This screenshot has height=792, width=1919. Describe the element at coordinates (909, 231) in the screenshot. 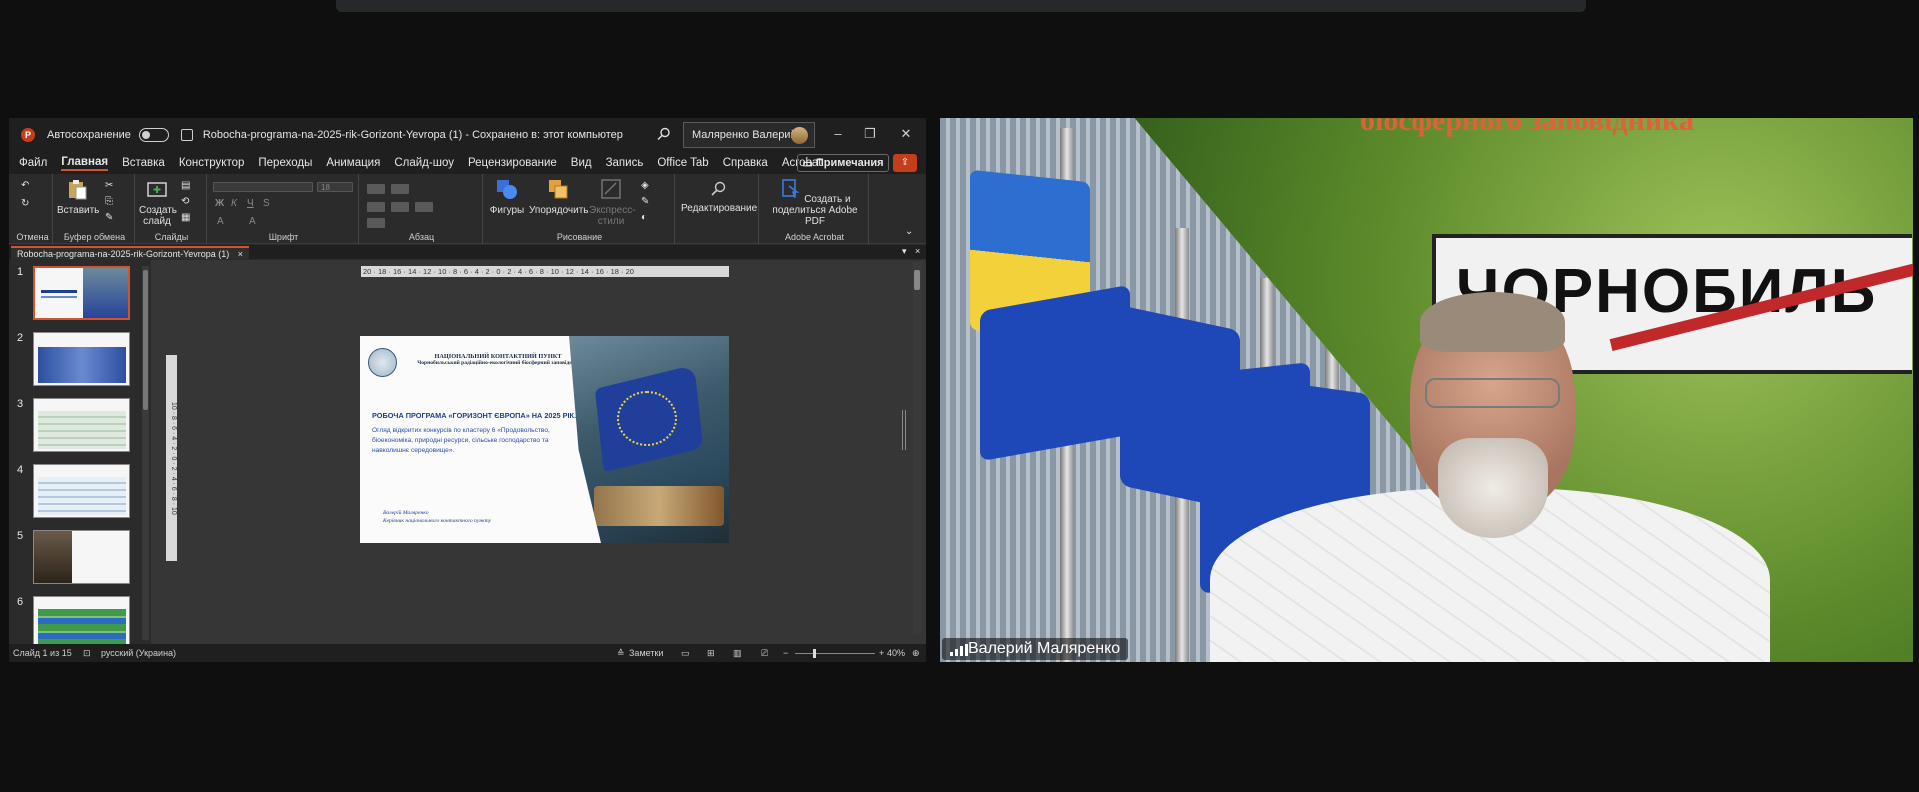

I see `collapse-ribbon-icon: ⌄` at that location.